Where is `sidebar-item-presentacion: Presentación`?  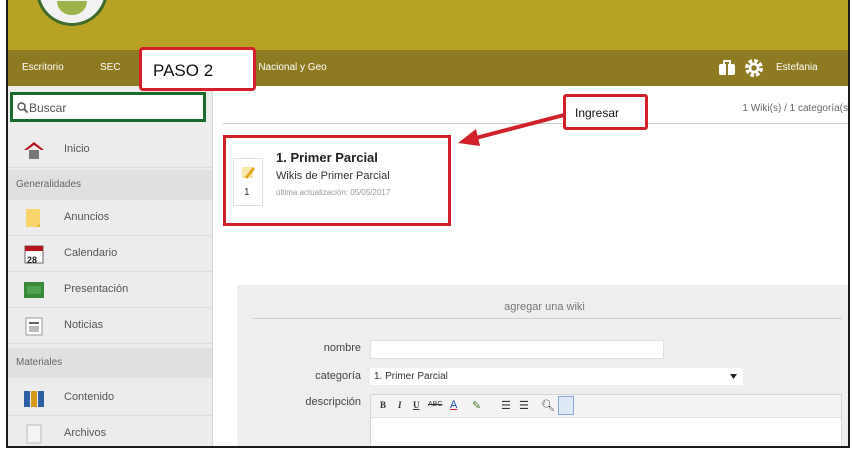
sidebar-item-presentacion: Presentación is located at coordinates (110, 290).